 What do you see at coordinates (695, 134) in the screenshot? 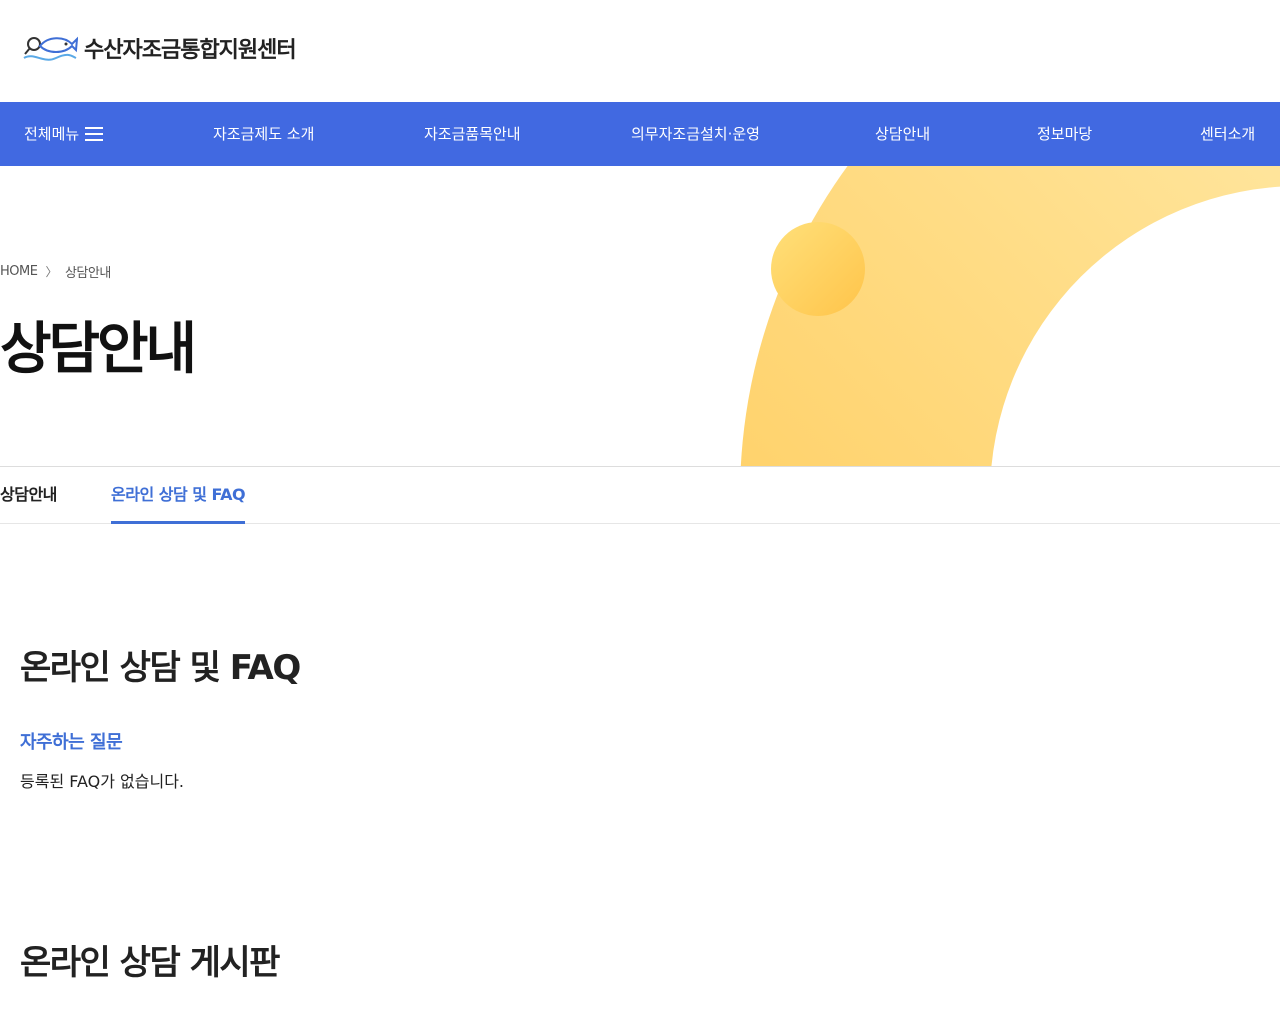
I see `nav-item-mandatory-subsidy: 의무자조금설치·운영` at bounding box center [695, 134].